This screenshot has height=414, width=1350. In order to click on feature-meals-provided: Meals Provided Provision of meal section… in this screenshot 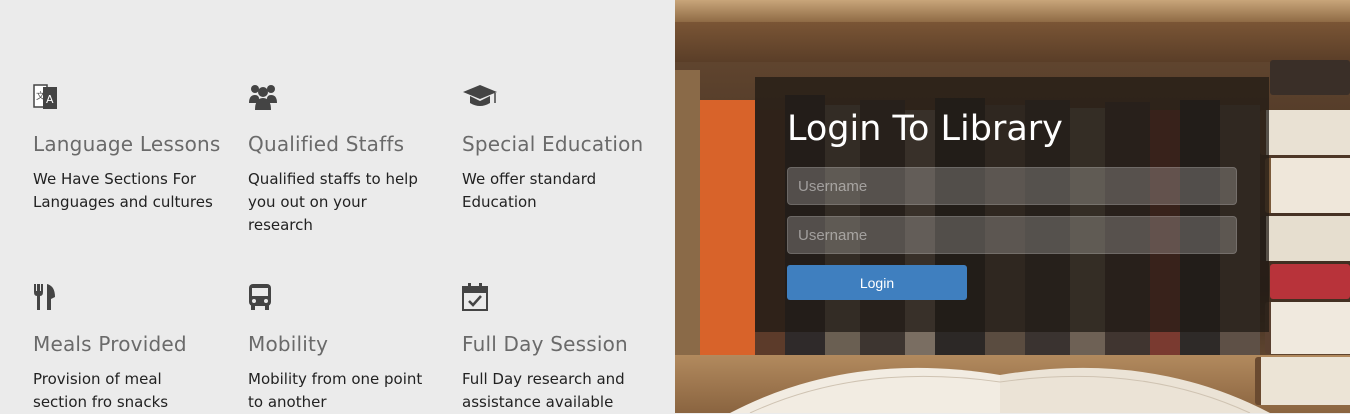, I will do `click(133, 348)`.